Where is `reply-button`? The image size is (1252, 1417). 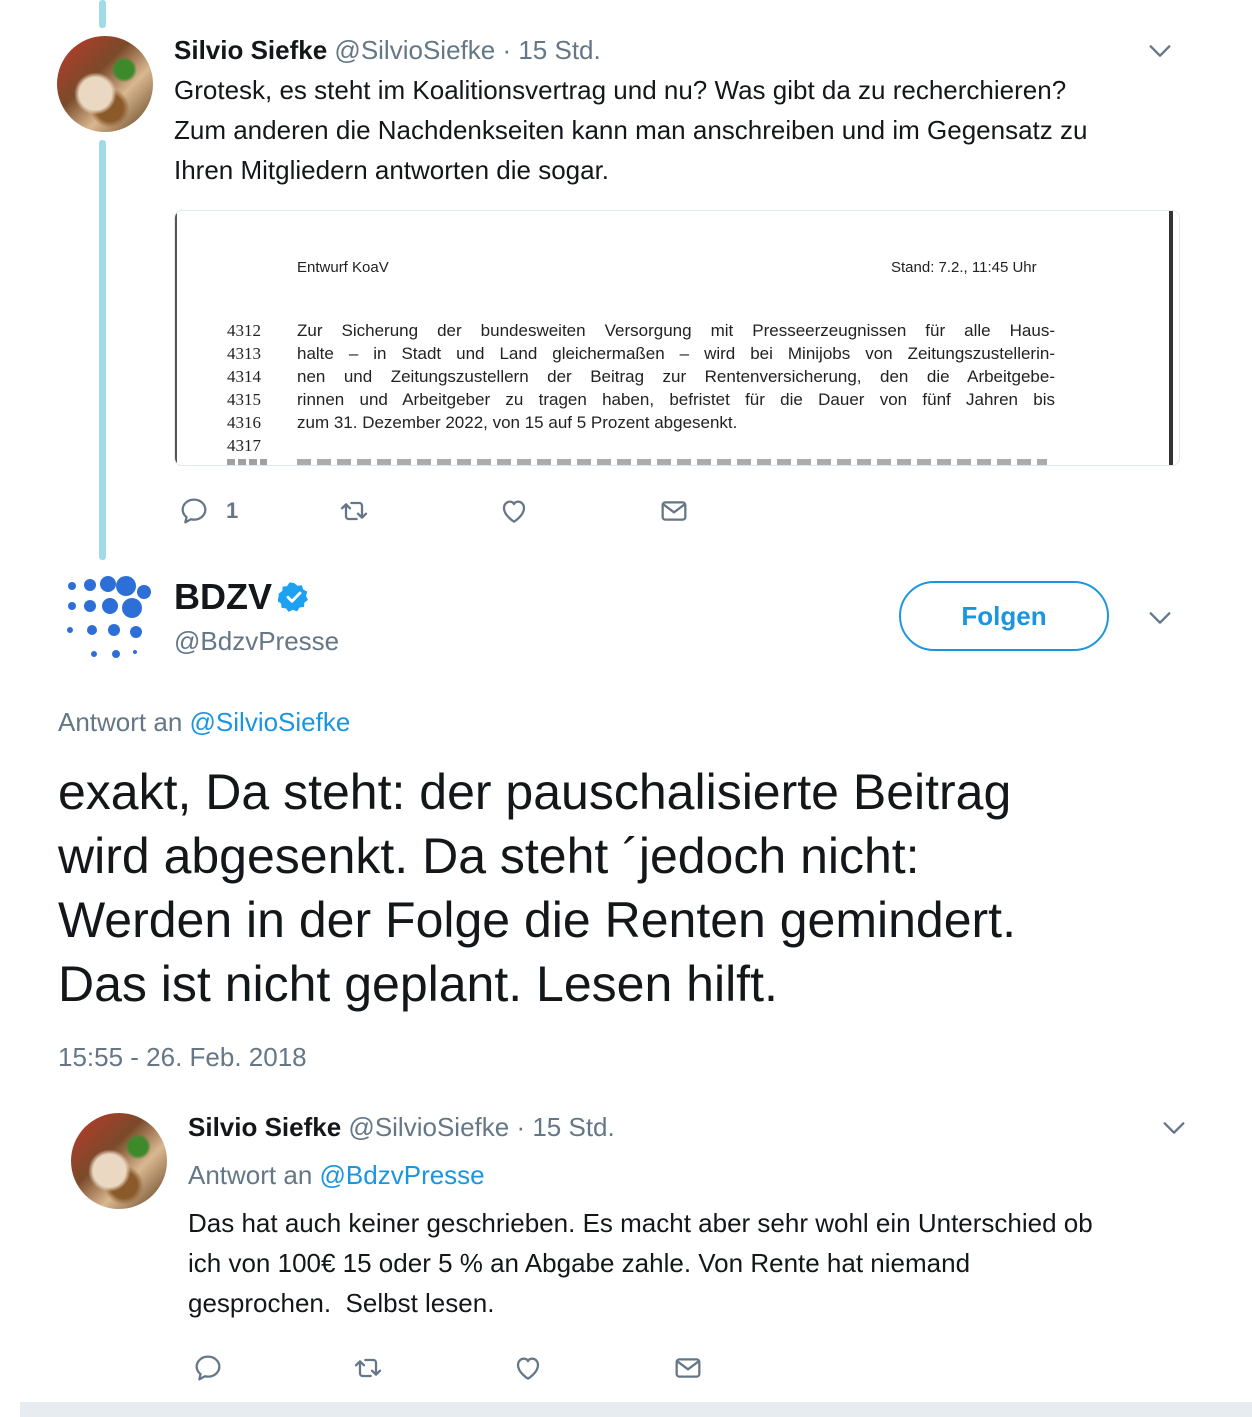 reply-button is located at coordinates (208, 1368).